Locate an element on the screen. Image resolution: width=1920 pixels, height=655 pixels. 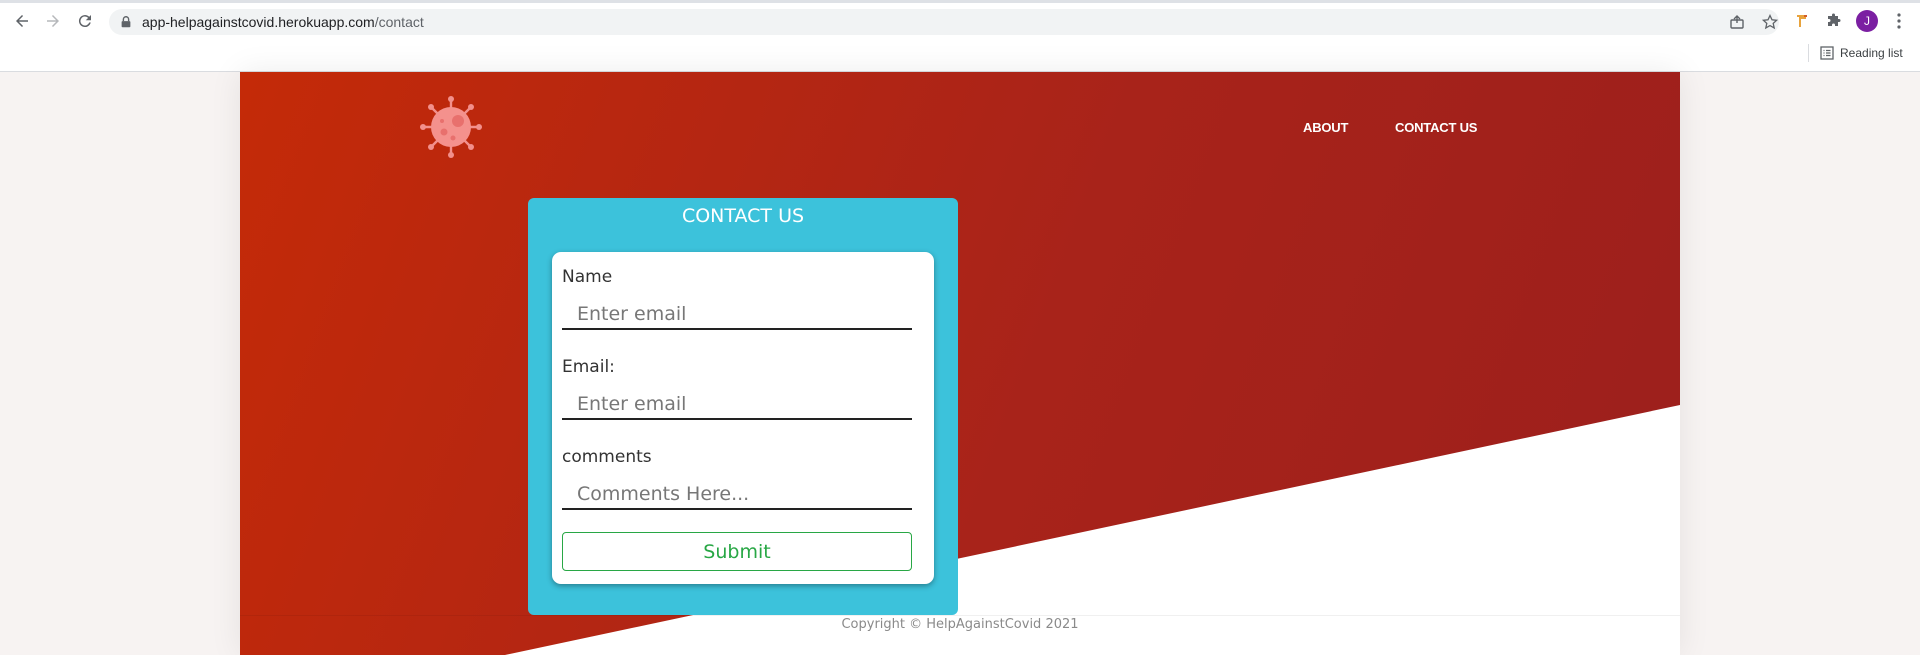
forward-button is located at coordinates (53, 21).